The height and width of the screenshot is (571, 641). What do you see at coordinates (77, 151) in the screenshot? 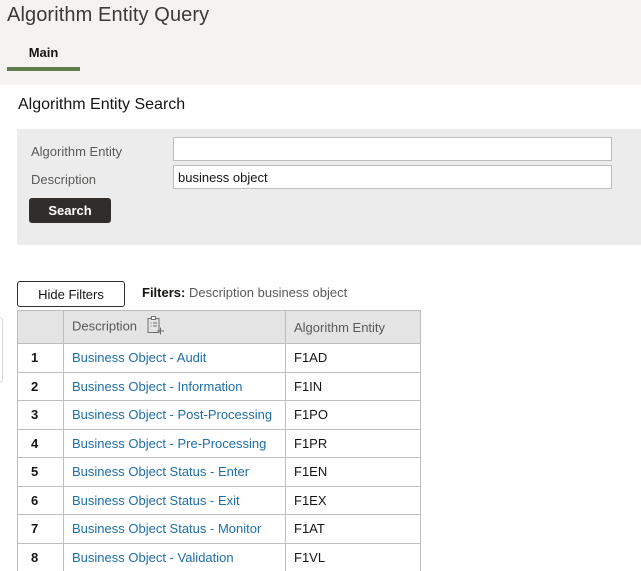
I see `algorithm-entity-label: Algorithm Entity` at bounding box center [77, 151].